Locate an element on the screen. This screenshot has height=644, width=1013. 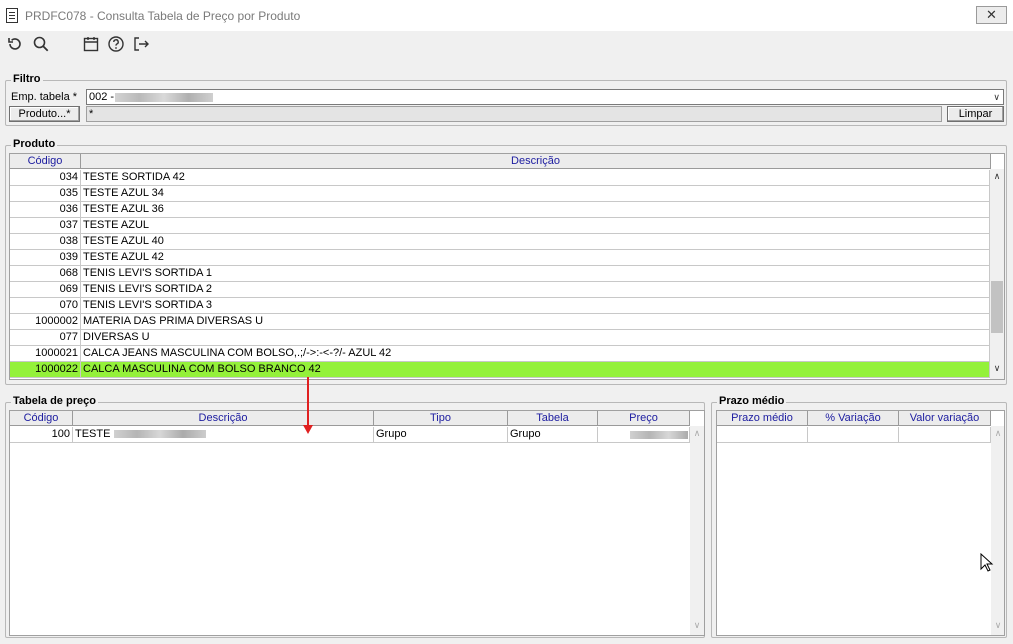
table-row is located at coordinates (854, 435).